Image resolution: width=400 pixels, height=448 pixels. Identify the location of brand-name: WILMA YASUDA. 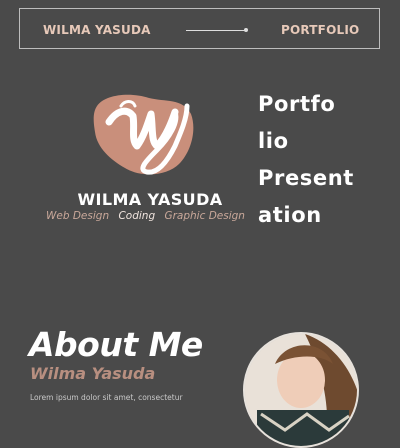
(150, 199).